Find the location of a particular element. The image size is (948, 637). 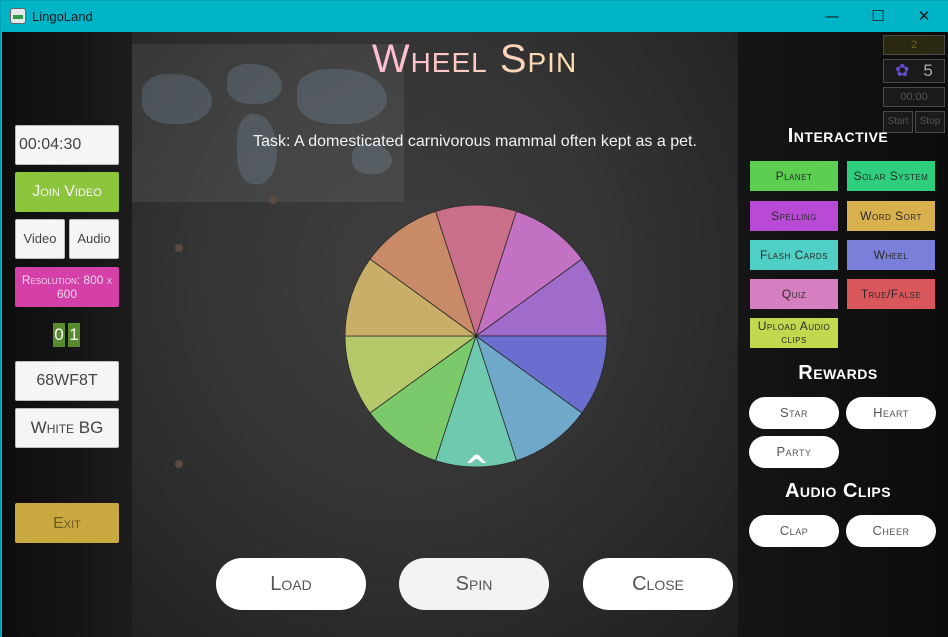

spelling-button: Spelling is located at coordinates (794, 216).